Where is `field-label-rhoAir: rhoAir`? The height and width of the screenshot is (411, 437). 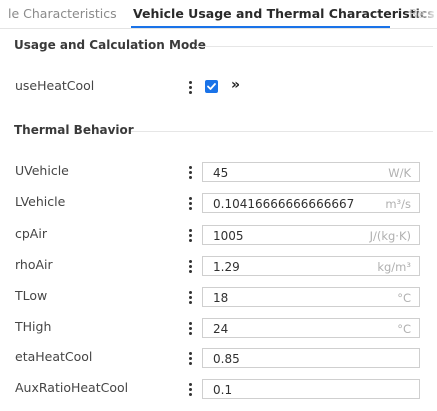
field-label-rhoAir: rhoAir is located at coordinates (34, 264).